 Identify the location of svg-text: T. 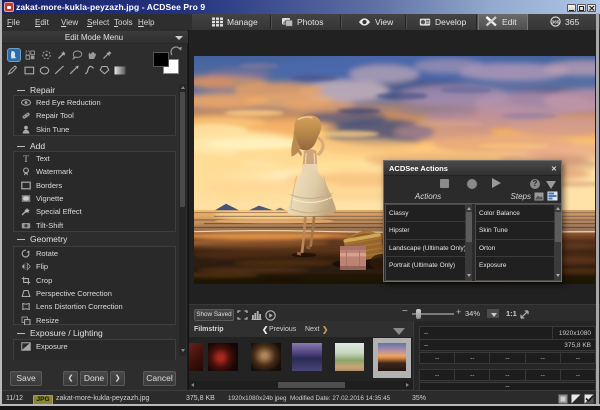
(26, 158).